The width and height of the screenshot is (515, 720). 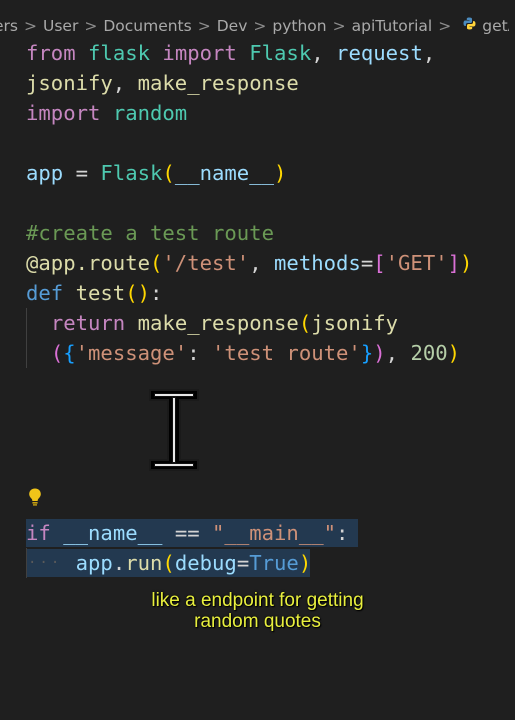 What do you see at coordinates (266, 113) in the screenshot?
I see `code-line: import random` at bounding box center [266, 113].